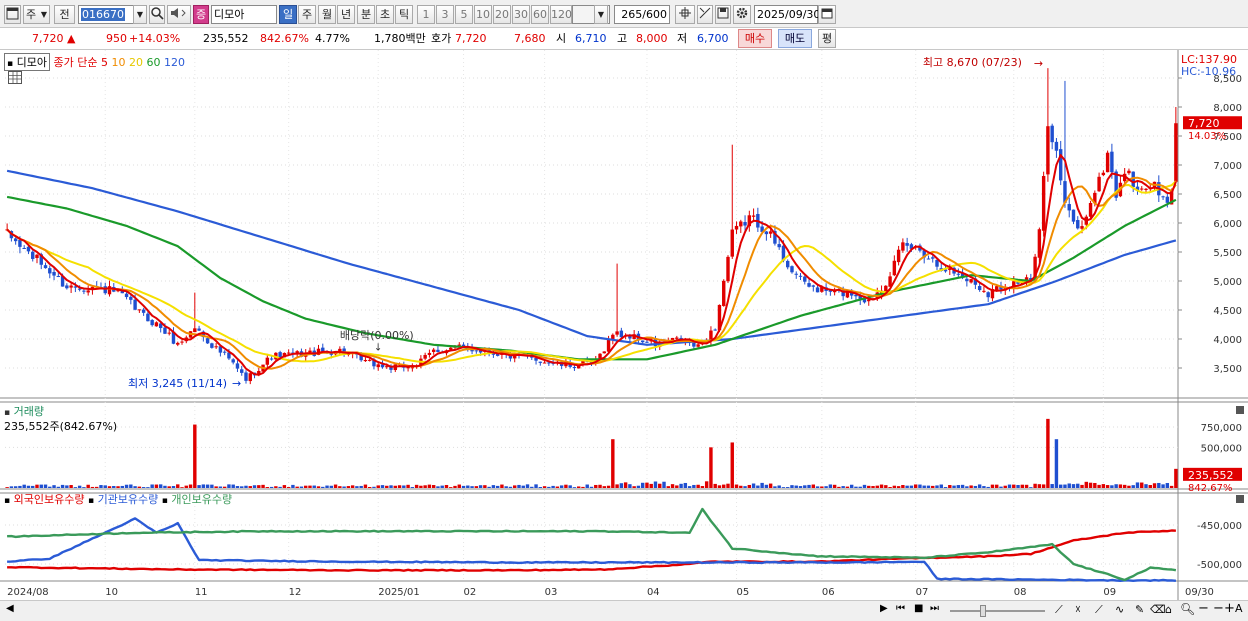  I want to click on scroll-bar: ◀ ▶ ⏮ ■ ⏭ ⟋ ☓ ⟋ ∿ ✎ ⌫ ⌂ 🔍︎ − − + A, so click(624, 610).